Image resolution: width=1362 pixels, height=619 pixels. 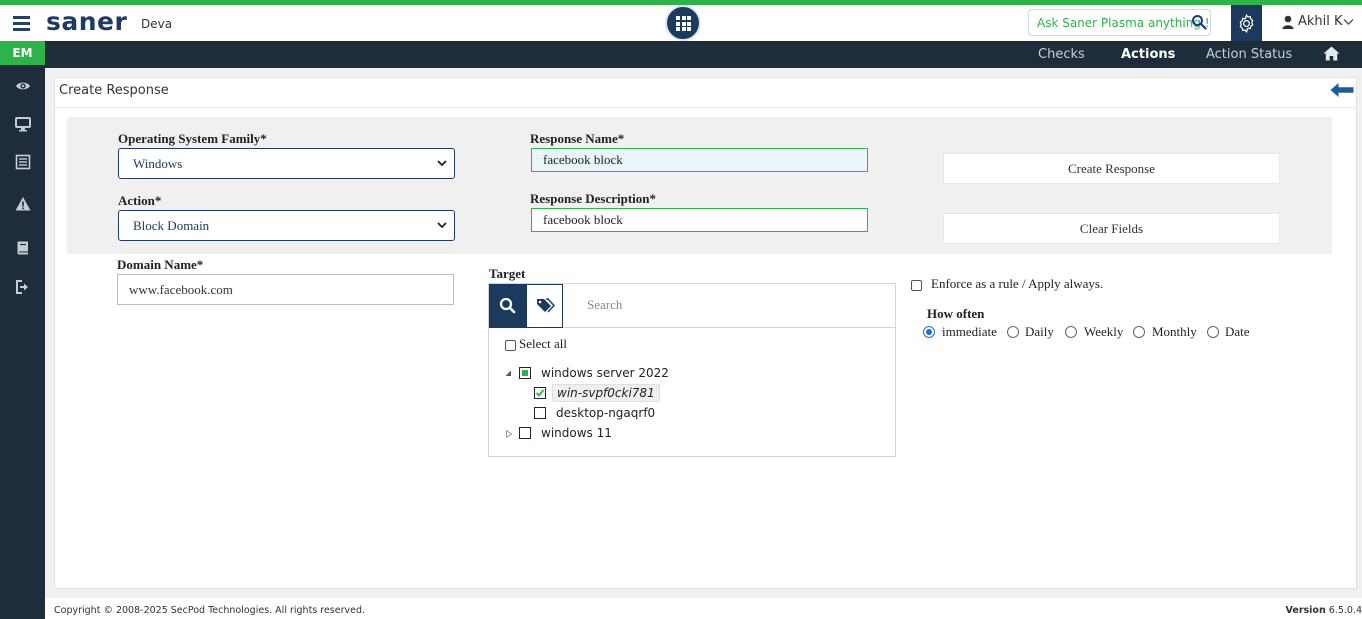 I want to click on expand-triangle-icon, so click(x=508, y=373).